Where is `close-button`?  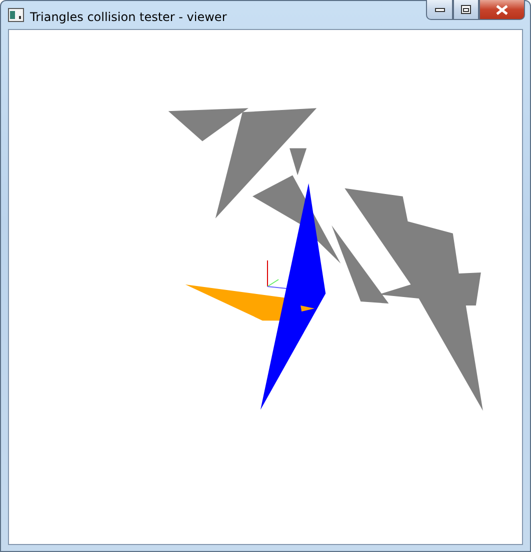
close-button is located at coordinates (502, 10).